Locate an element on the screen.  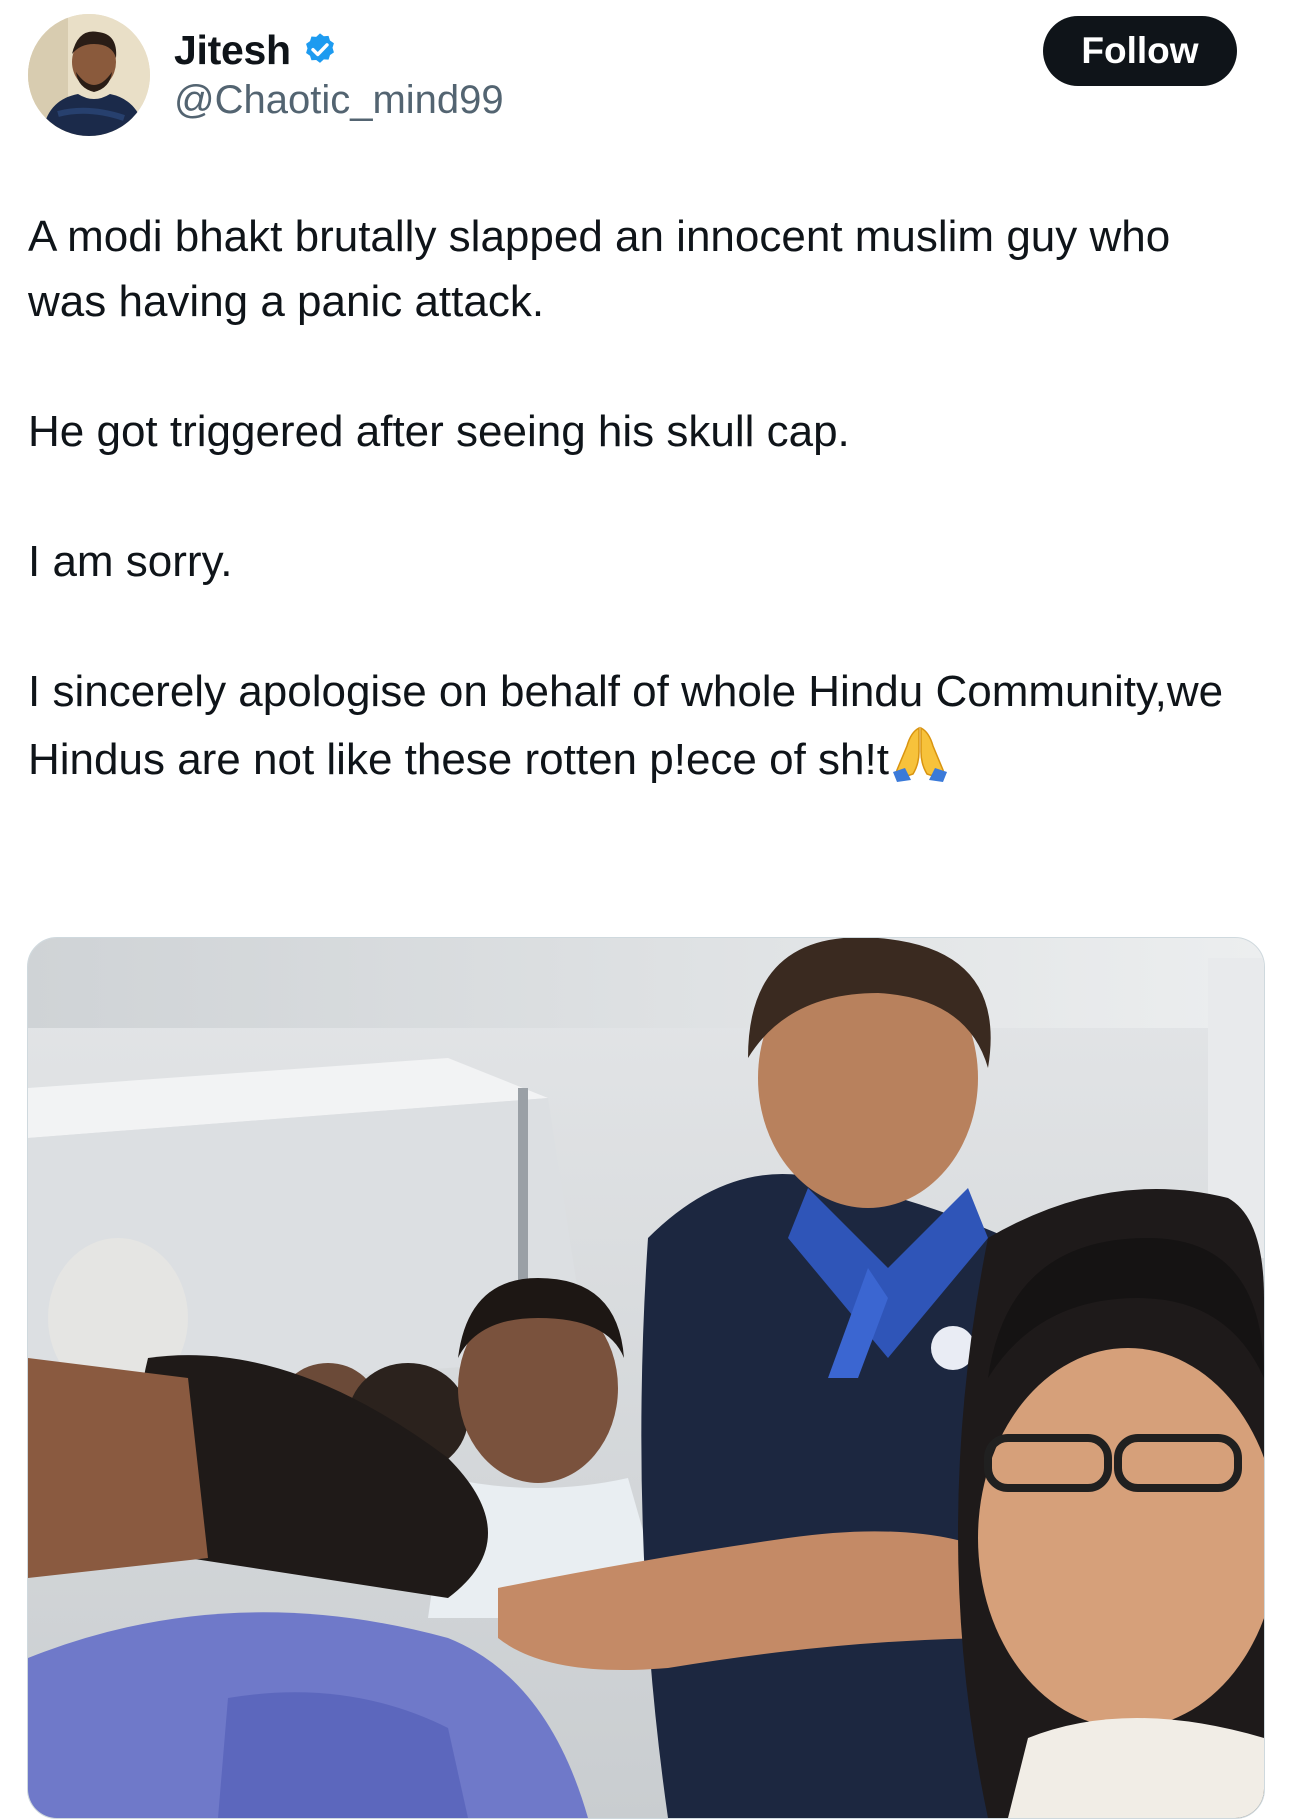
display-name: Jitesh is located at coordinates (232, 50).